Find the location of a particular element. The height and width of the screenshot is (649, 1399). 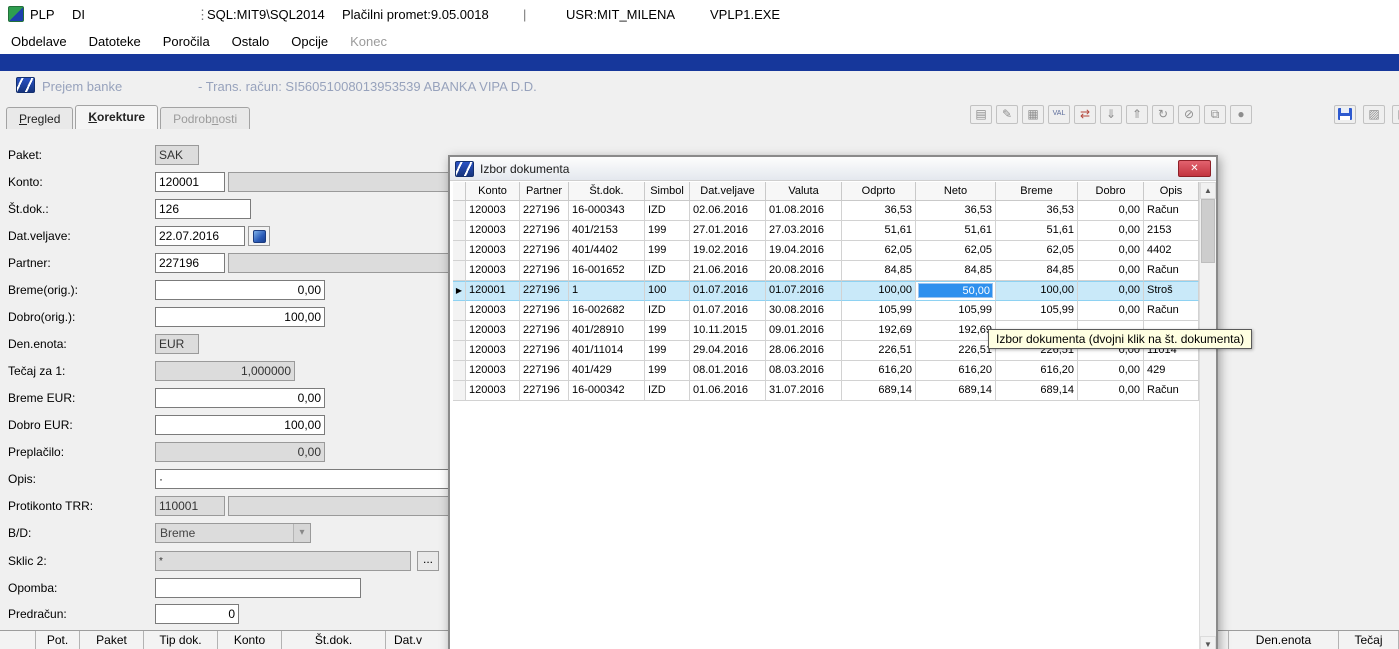

valuta-icon: VAL is located at coordinates (1059, 114).